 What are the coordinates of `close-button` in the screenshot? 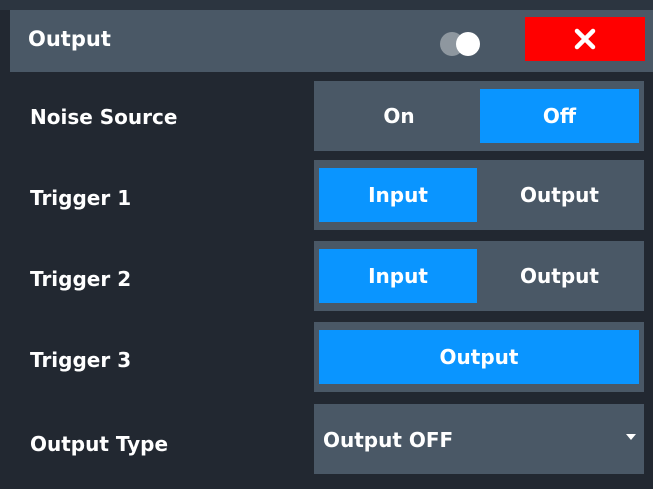 It's located at (585, 39).